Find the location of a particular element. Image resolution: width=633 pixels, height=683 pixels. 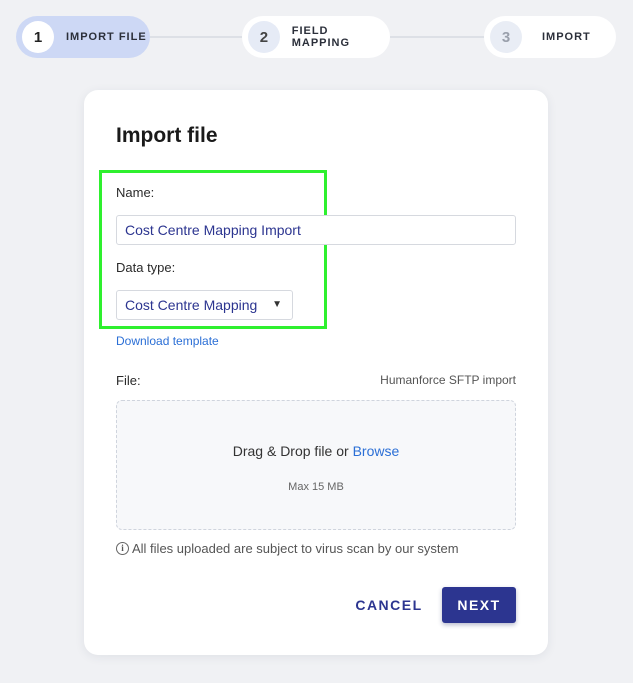

import-stepper: 1 IMPORT FILE 2 FIELD MAPPING 3 IMPORT is located at coordinates (316, 37).